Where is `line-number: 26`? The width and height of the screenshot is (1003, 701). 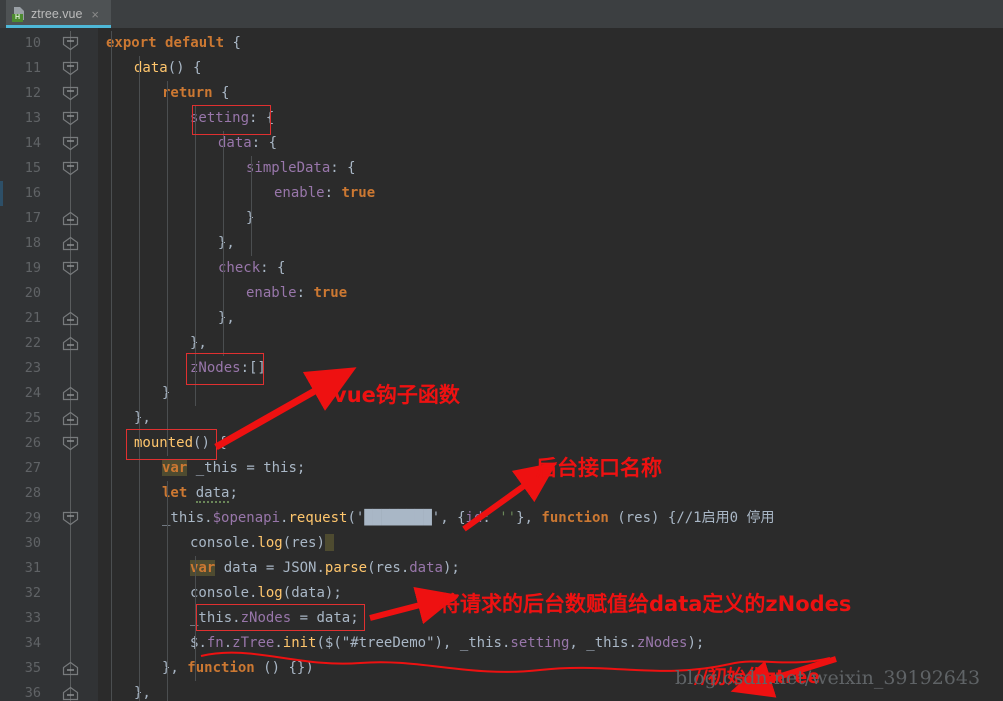
line-number: 26 is located at coordinates (32, 443).